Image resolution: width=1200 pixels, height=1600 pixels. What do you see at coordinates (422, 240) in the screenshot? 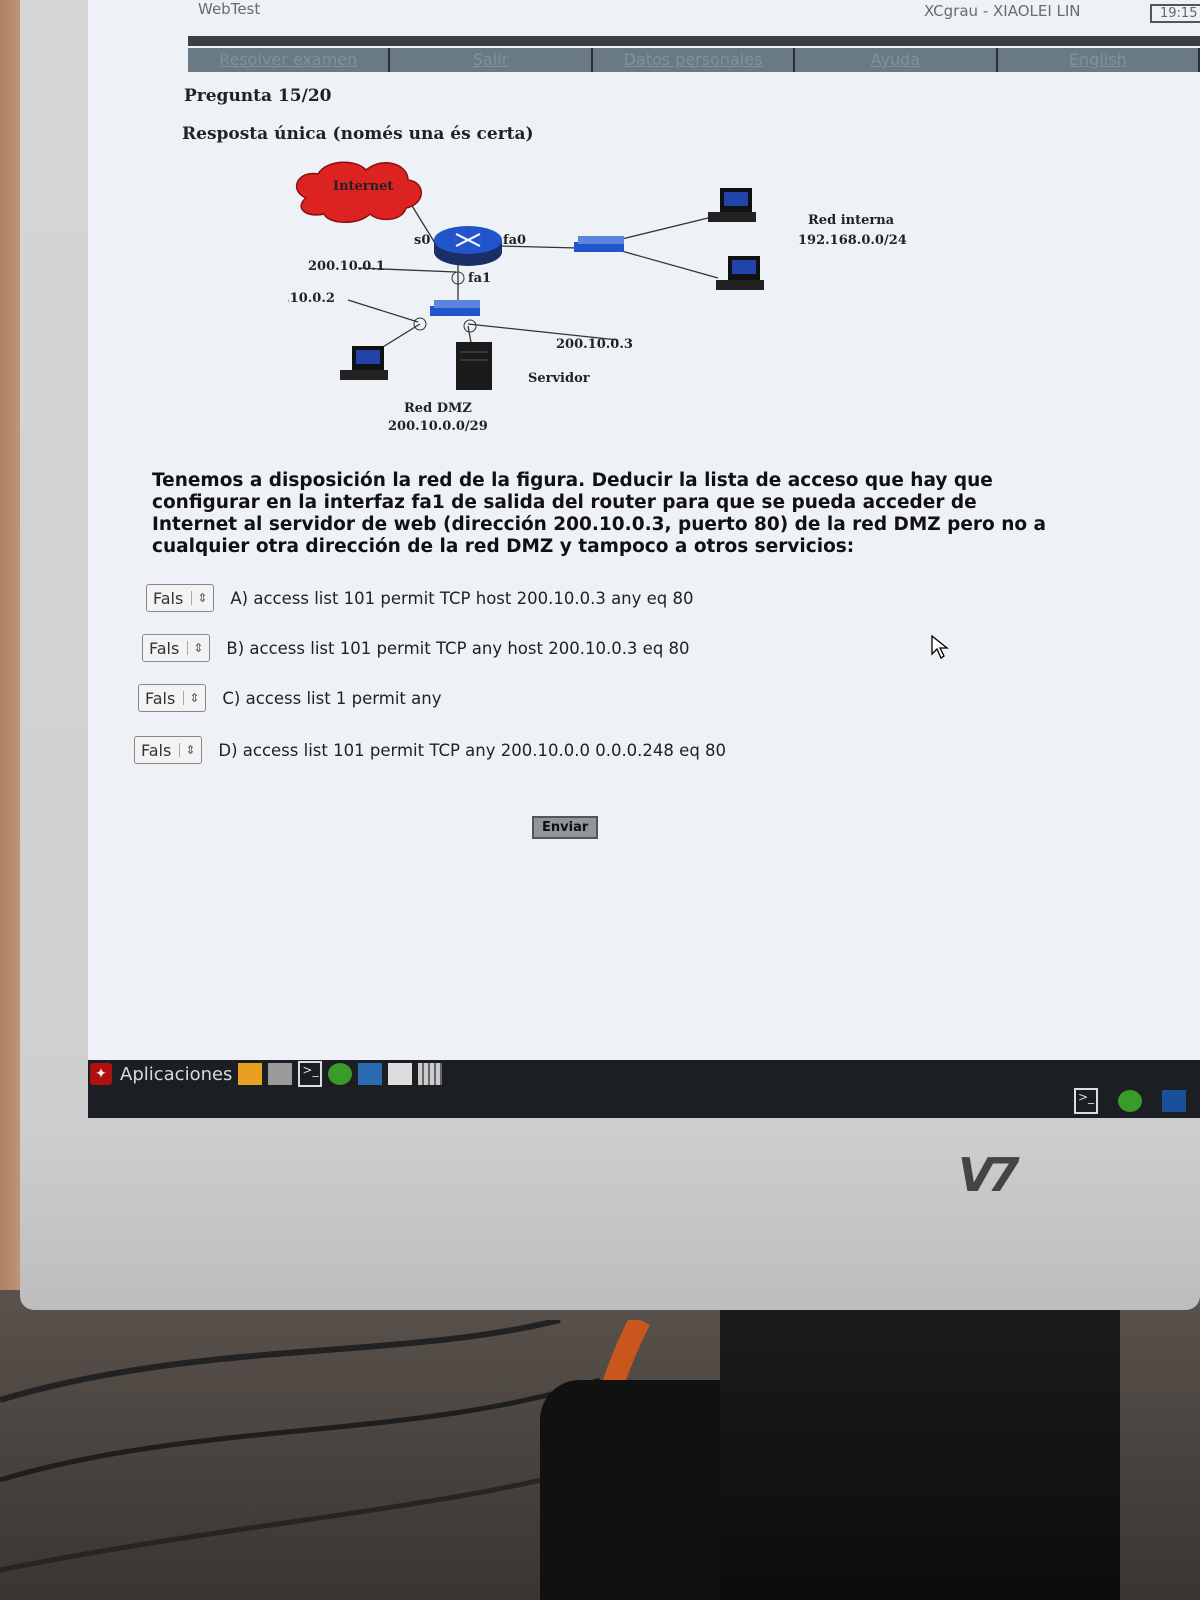
I see `s0-label: s0` at bounding box center [422, 240].